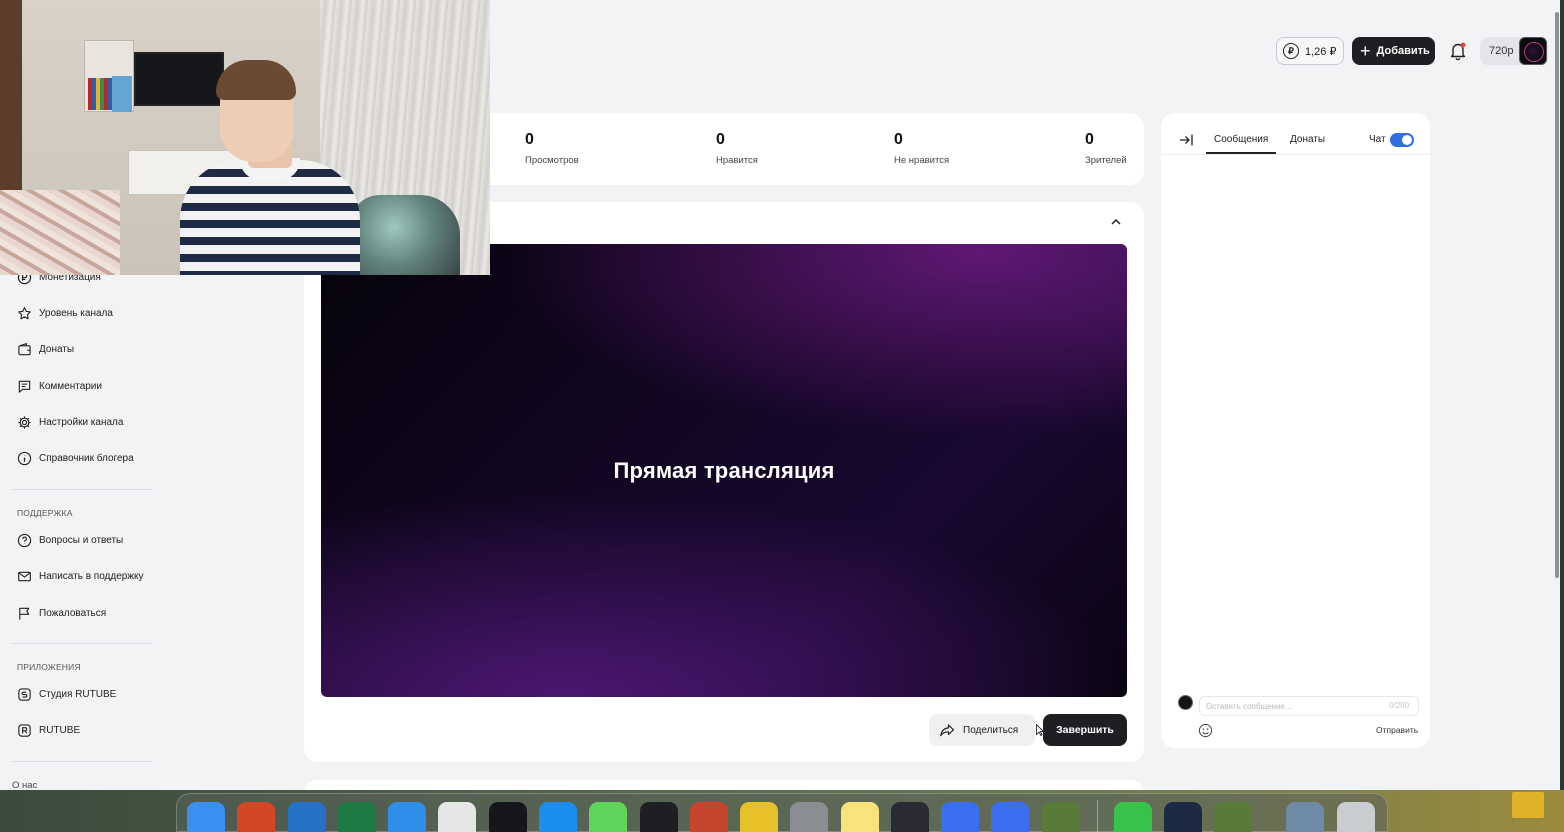 The image size is (1564, 832). What do you see at coordinates (737, 160) in the screenshot?
I see `stat-label: Нравится` at bounding box center [737, 160].